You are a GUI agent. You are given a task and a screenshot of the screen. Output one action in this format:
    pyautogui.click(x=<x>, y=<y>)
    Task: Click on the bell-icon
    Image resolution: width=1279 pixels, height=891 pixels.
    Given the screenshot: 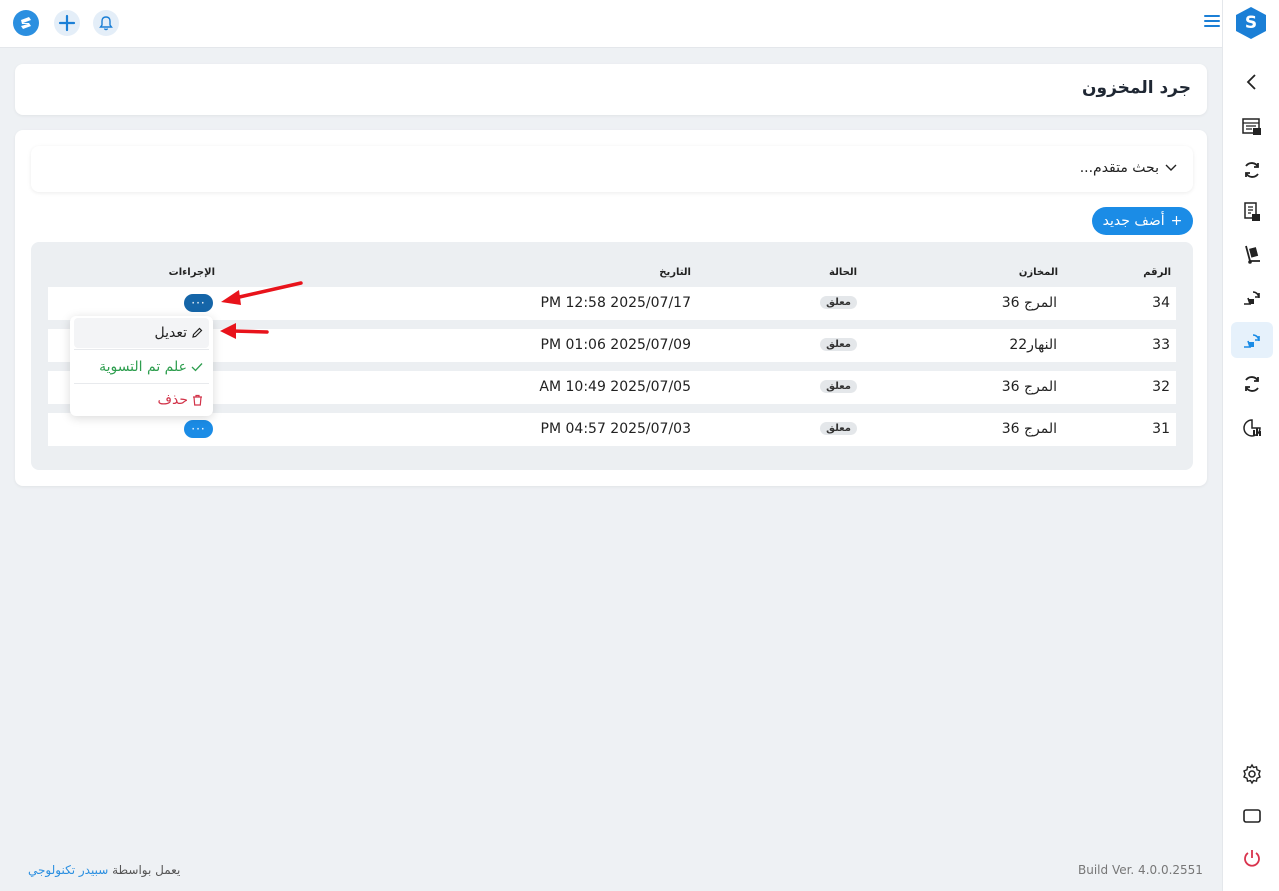 What is the action you would take?
    pyautogui.click(x=106, y=23)
    